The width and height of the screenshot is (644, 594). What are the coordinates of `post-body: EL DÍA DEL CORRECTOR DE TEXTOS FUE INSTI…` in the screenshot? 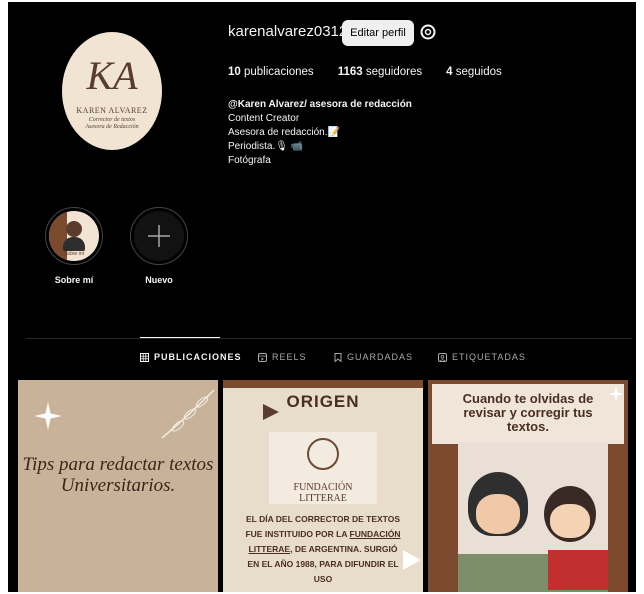 It's located at (323, 549).